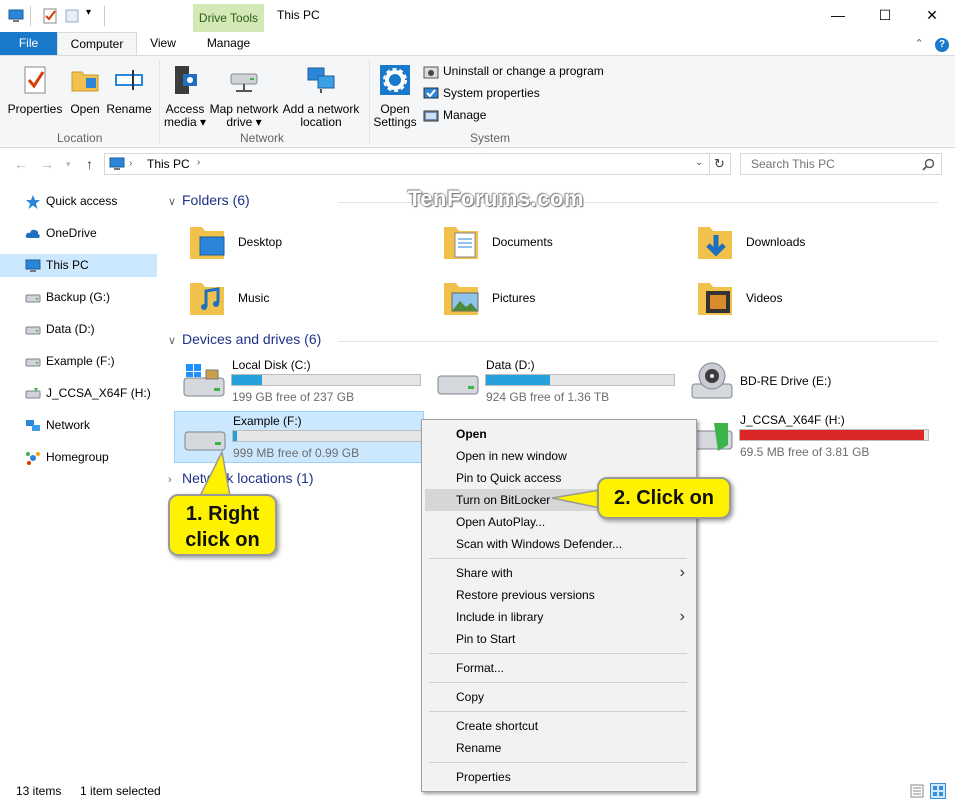 The image size is (955, 803). Describe the element at coordinates (321, 96) in the screenshot. I see `add-network-location-button: Add a network location` at that location.